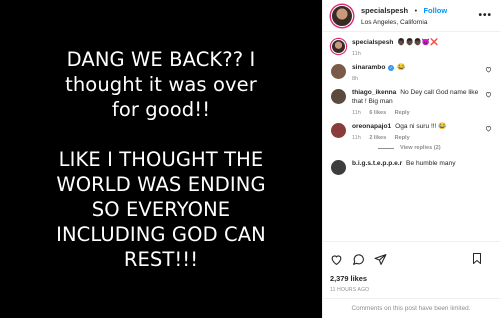 The height and width of the screenshot is (318, 500). What do you see at coordinates (420, 148) in the screenshot?
I see `view-replies-label: View replies (2)` at bounding box center [420, 148].